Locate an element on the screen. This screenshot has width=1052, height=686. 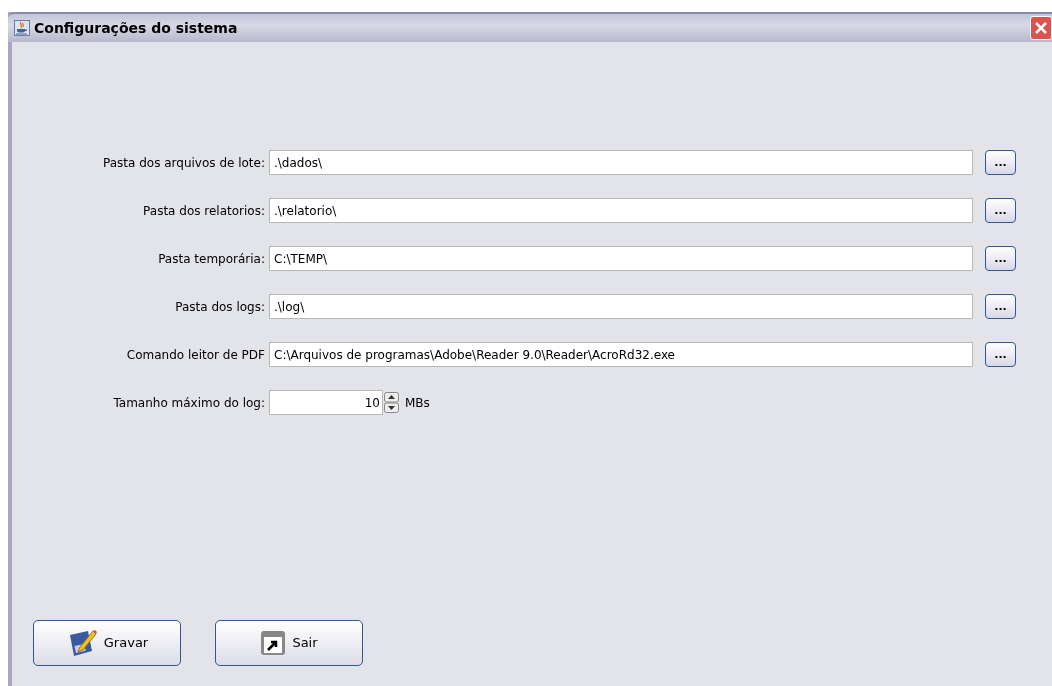
field-label: Pasta dos arquivos de lote: is located at coordinates (184, 163).